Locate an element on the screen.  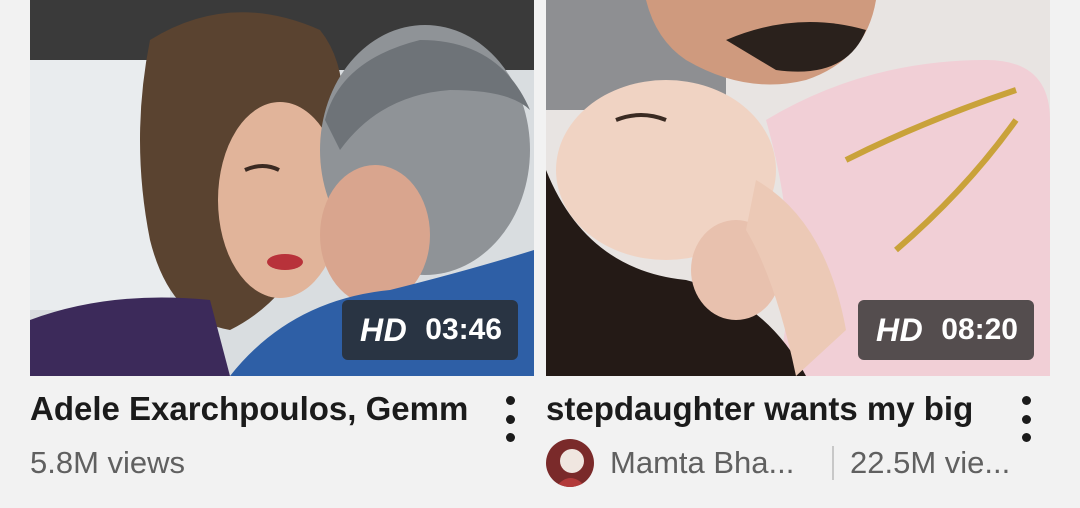
duration-label: 08:20 is located at coordinates (979, 329).